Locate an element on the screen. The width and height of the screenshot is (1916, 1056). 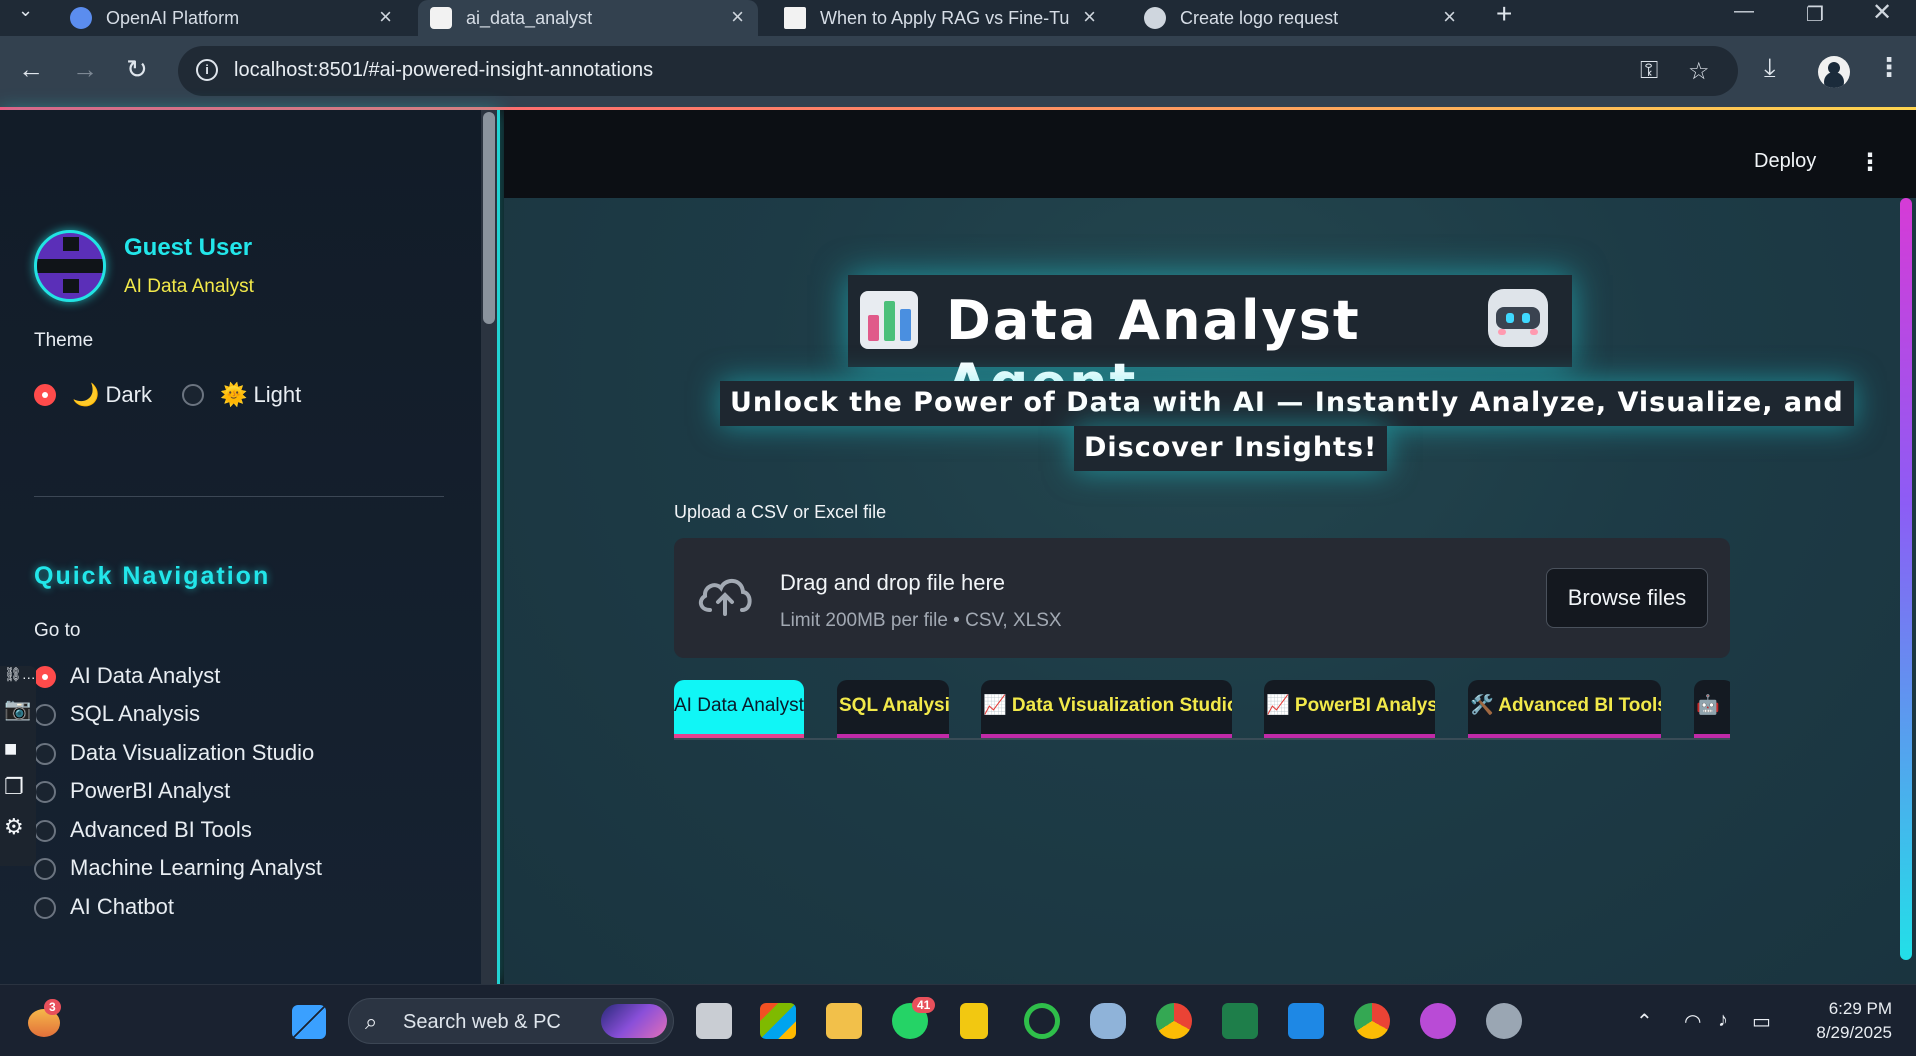
nav-radio-machine-learning is located at coordinates (45, 869).